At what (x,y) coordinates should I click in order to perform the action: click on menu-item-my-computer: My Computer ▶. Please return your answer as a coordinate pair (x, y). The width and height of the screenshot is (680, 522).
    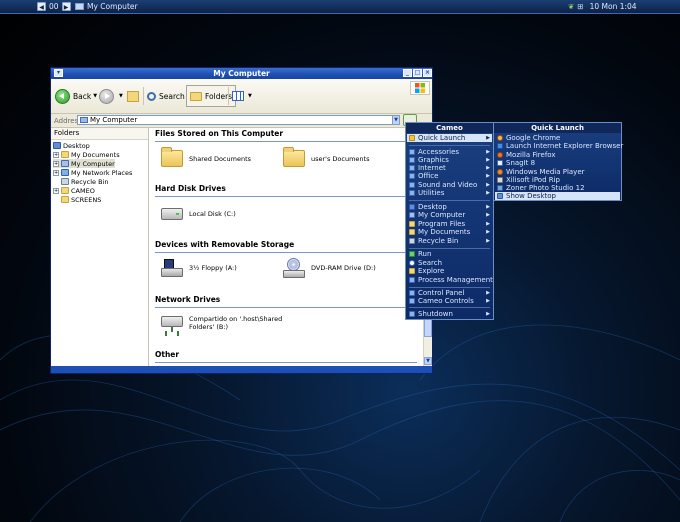
    Looking at the image, I should click on (449, 215).